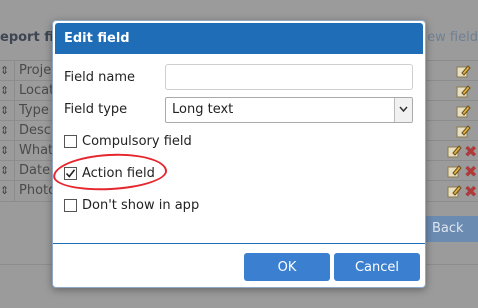 Image resolution: width=478 pixels, height=308 pixels. What do you see at coordinates (449, 229) in the screenshot?
I see `back-button: Back` at bounding box center [449, 229].